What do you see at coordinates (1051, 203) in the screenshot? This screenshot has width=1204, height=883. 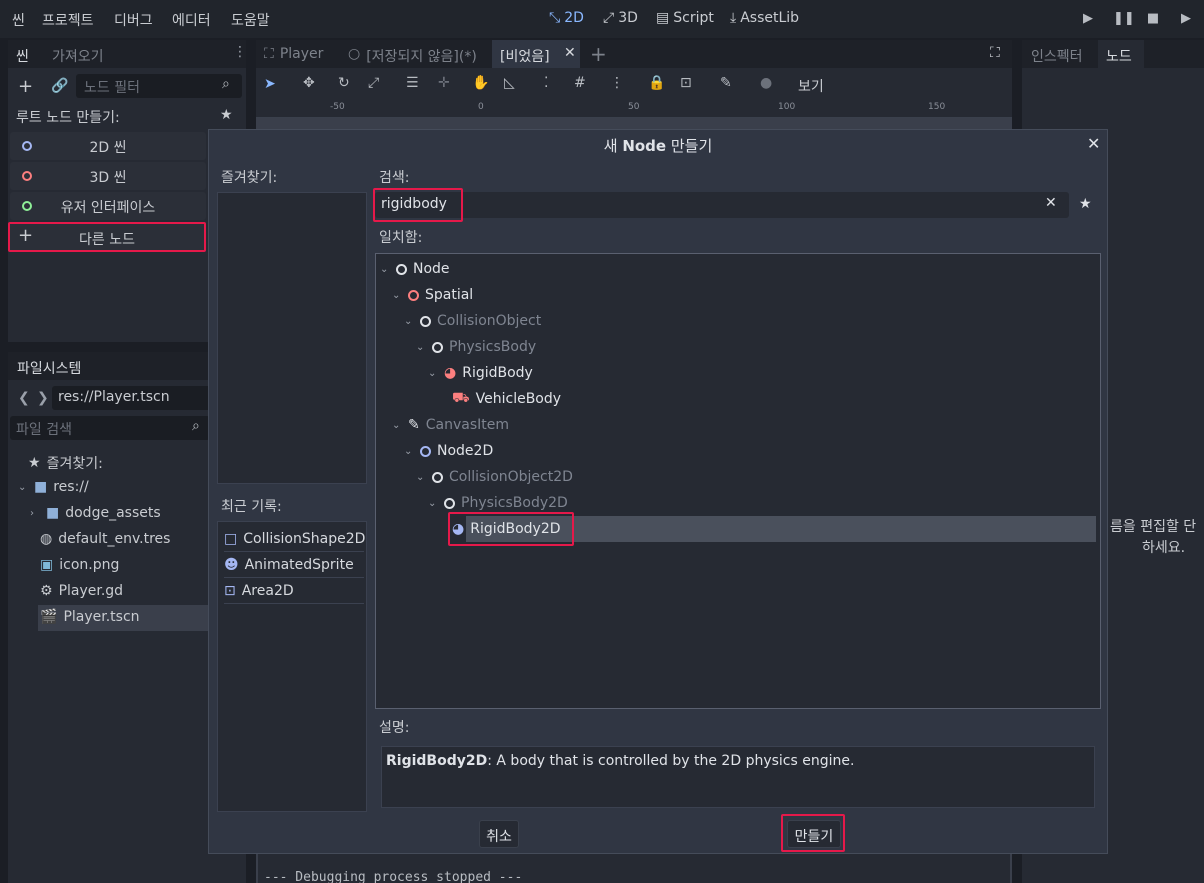 I see `clear-icon: ✕` at bounding box center [1051, 203].